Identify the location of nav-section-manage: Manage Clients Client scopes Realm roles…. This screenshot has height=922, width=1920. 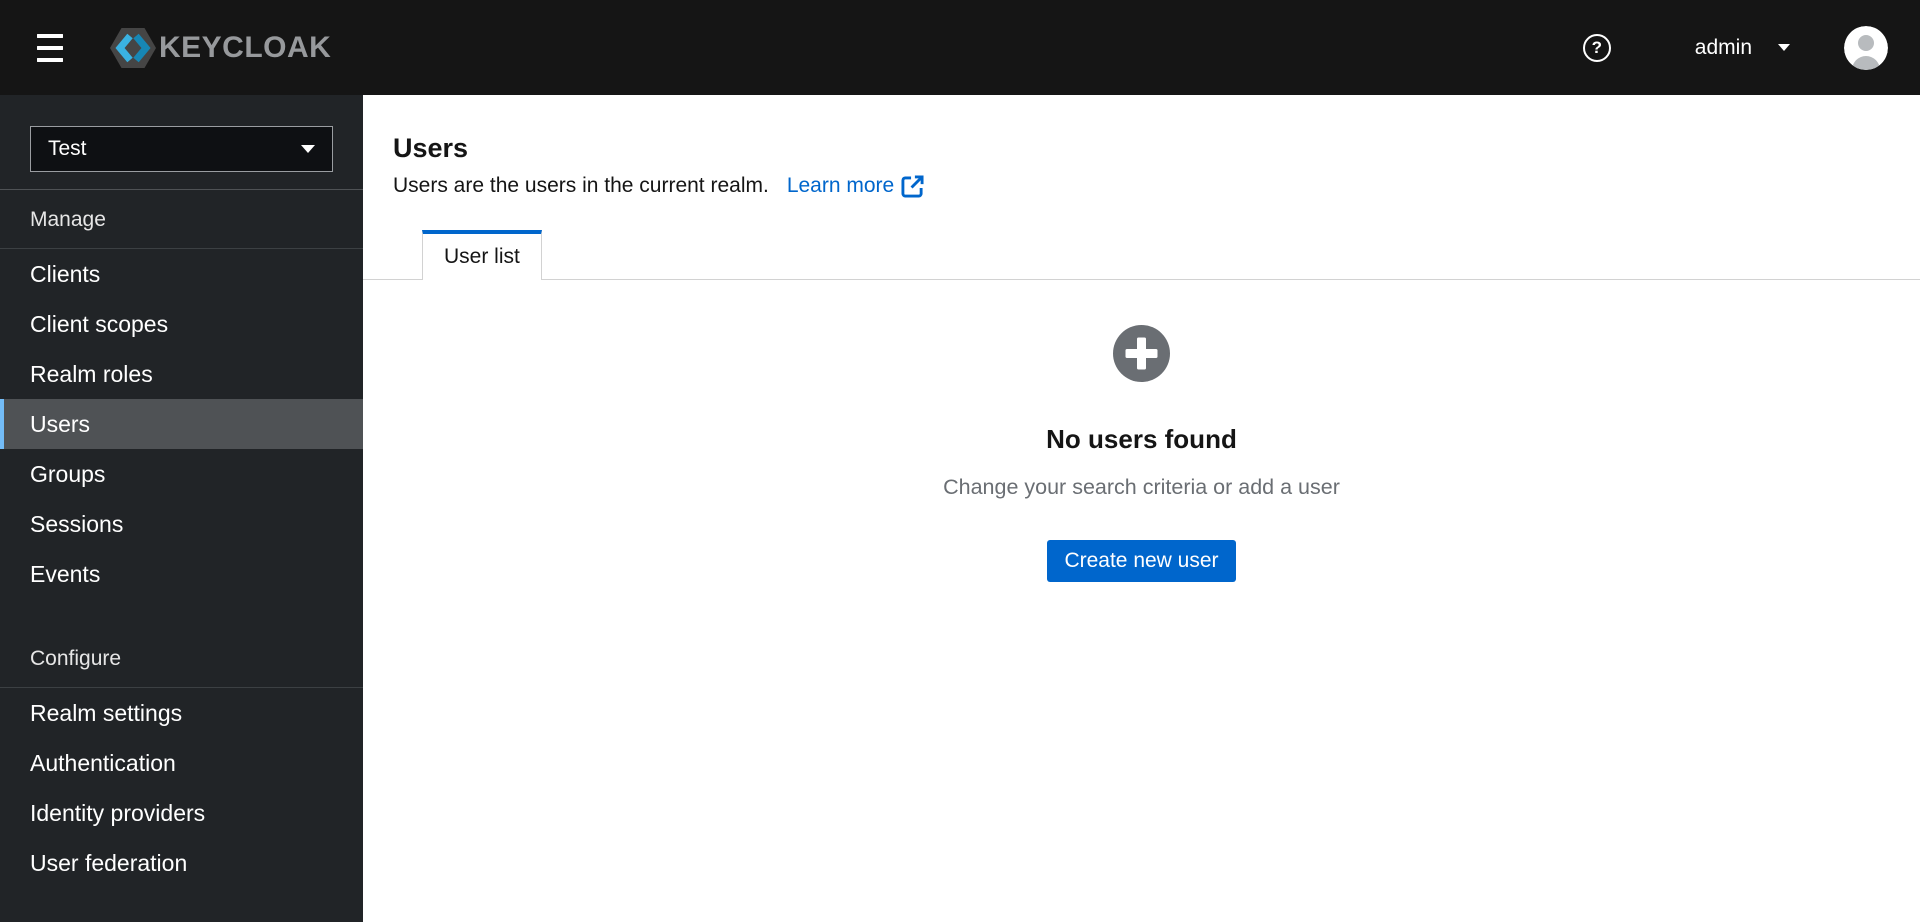
(181, 394).